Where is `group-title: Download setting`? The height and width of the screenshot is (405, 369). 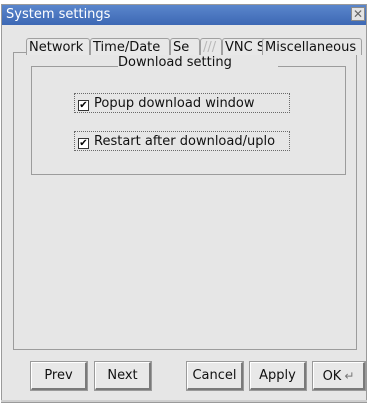 group-title: Download setting is located at coordinates (198, 63).